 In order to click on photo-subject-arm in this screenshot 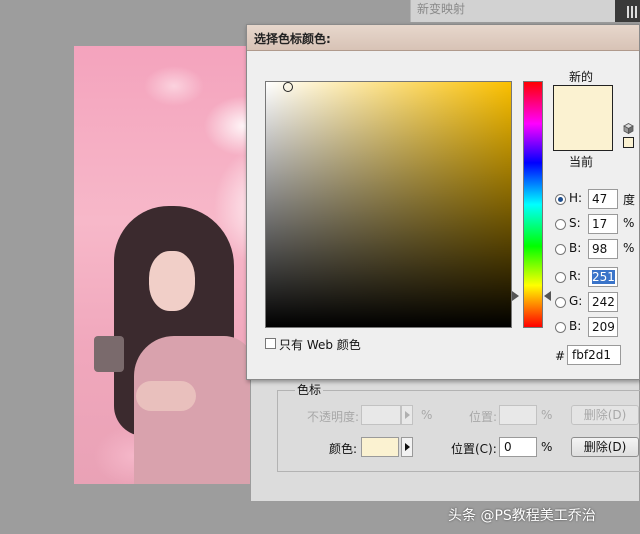, I will do `click(166, 396)`.